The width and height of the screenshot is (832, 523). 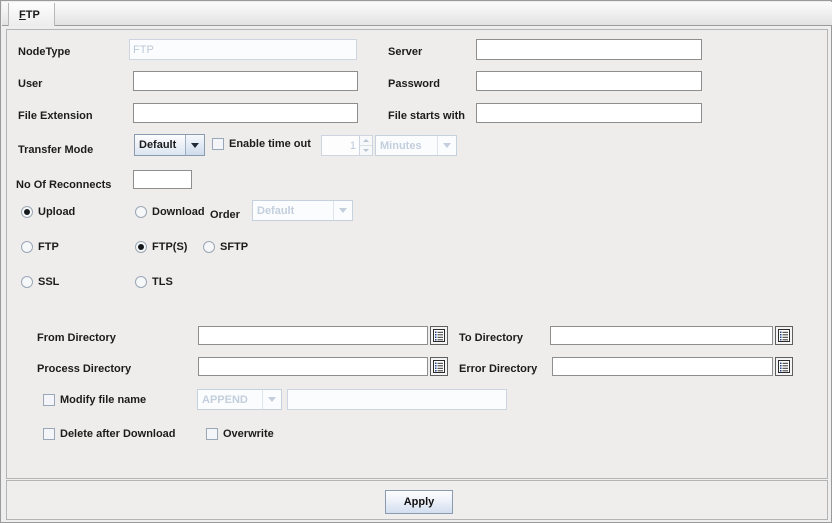 What do you see at coordinates (162, 179) in the screenshot?
I see `no-of-reconnects-input` at bounding box center [162, 179].